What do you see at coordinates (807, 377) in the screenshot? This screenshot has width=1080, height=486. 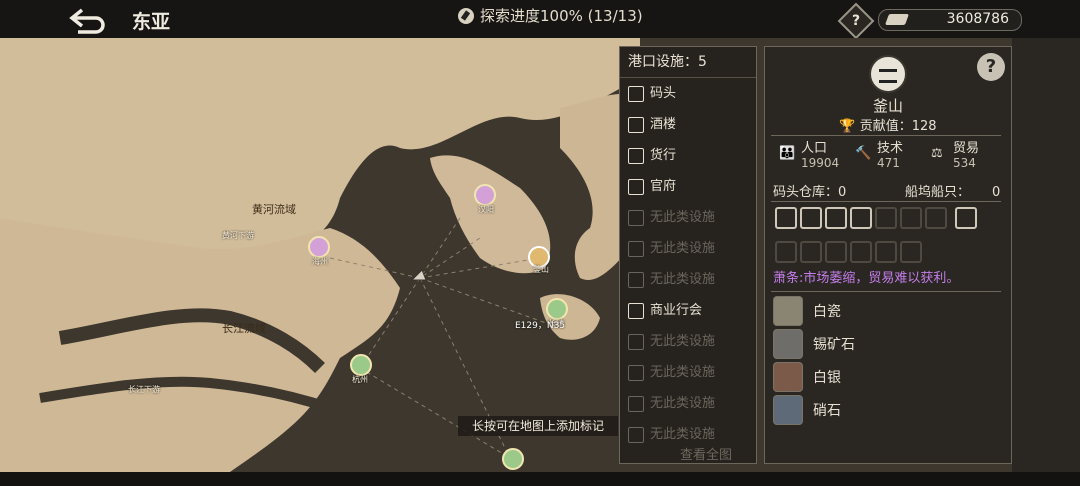 I see `goods-item: 白银` at bounding box center [807, 377].